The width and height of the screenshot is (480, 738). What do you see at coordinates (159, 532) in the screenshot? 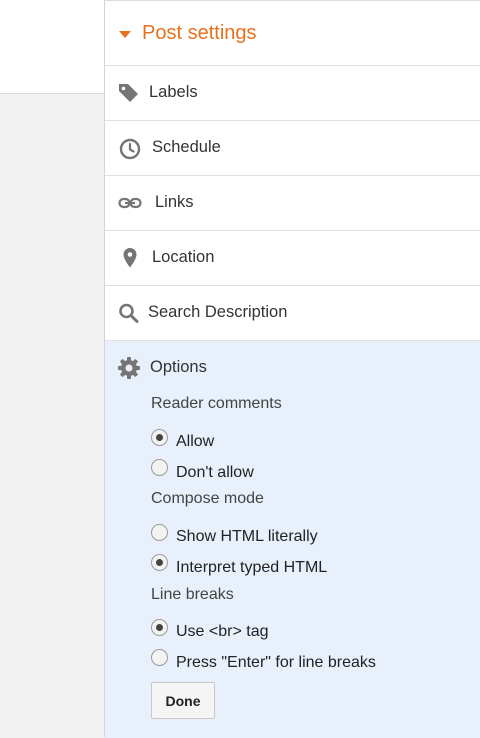
I see `radio-show-html-literally` at bounding box center [159, 532].